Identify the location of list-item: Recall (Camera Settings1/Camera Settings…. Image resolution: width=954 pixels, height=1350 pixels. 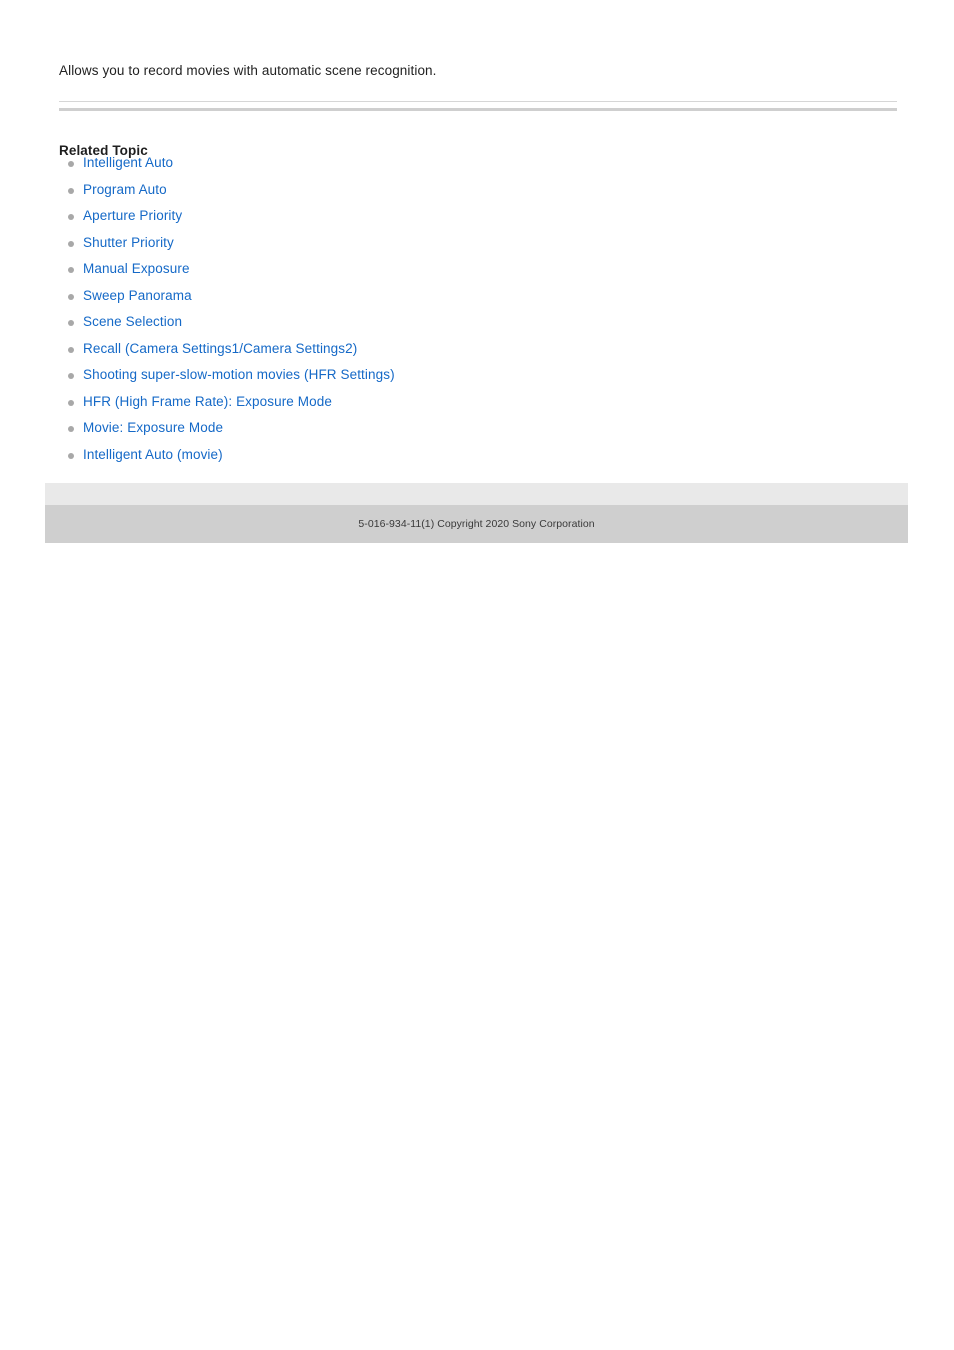
(479, 354).